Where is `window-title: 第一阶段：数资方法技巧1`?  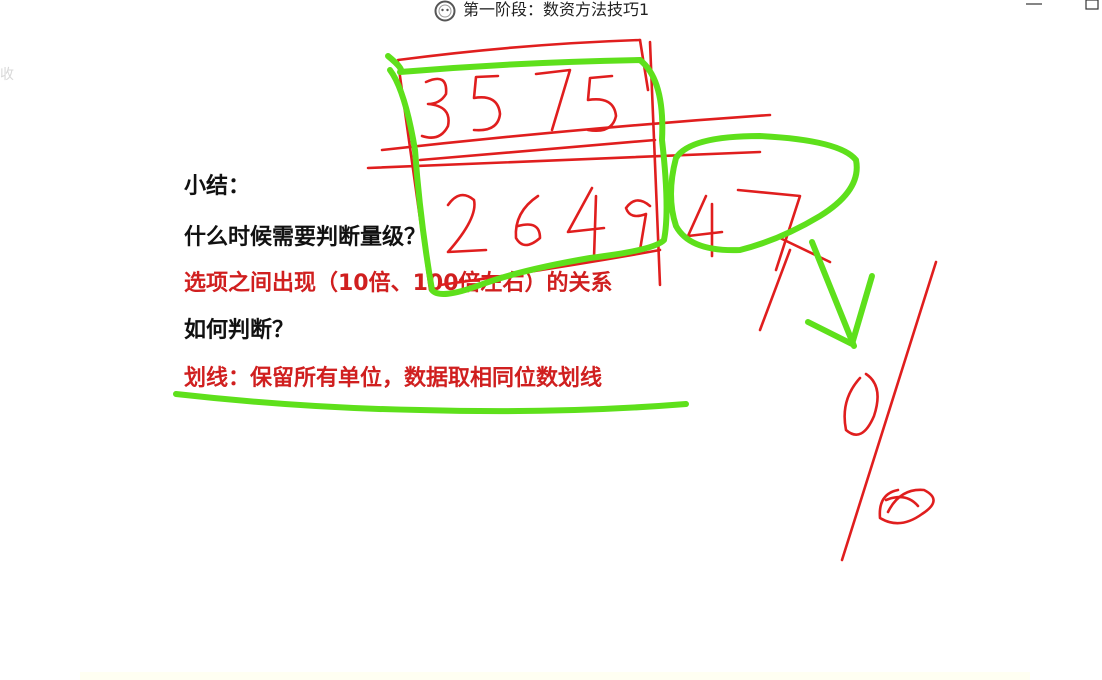
window-title: 第一阶段：数资方法技巧1 is located at coordinates (556, 9).